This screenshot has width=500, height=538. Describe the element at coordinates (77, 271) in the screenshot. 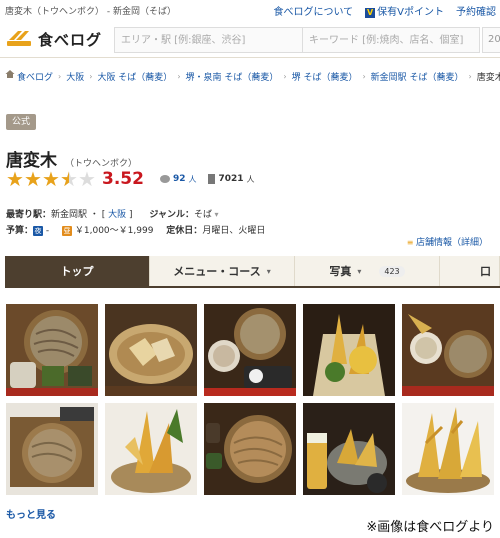

I see `tab-top: トップ` at that location.